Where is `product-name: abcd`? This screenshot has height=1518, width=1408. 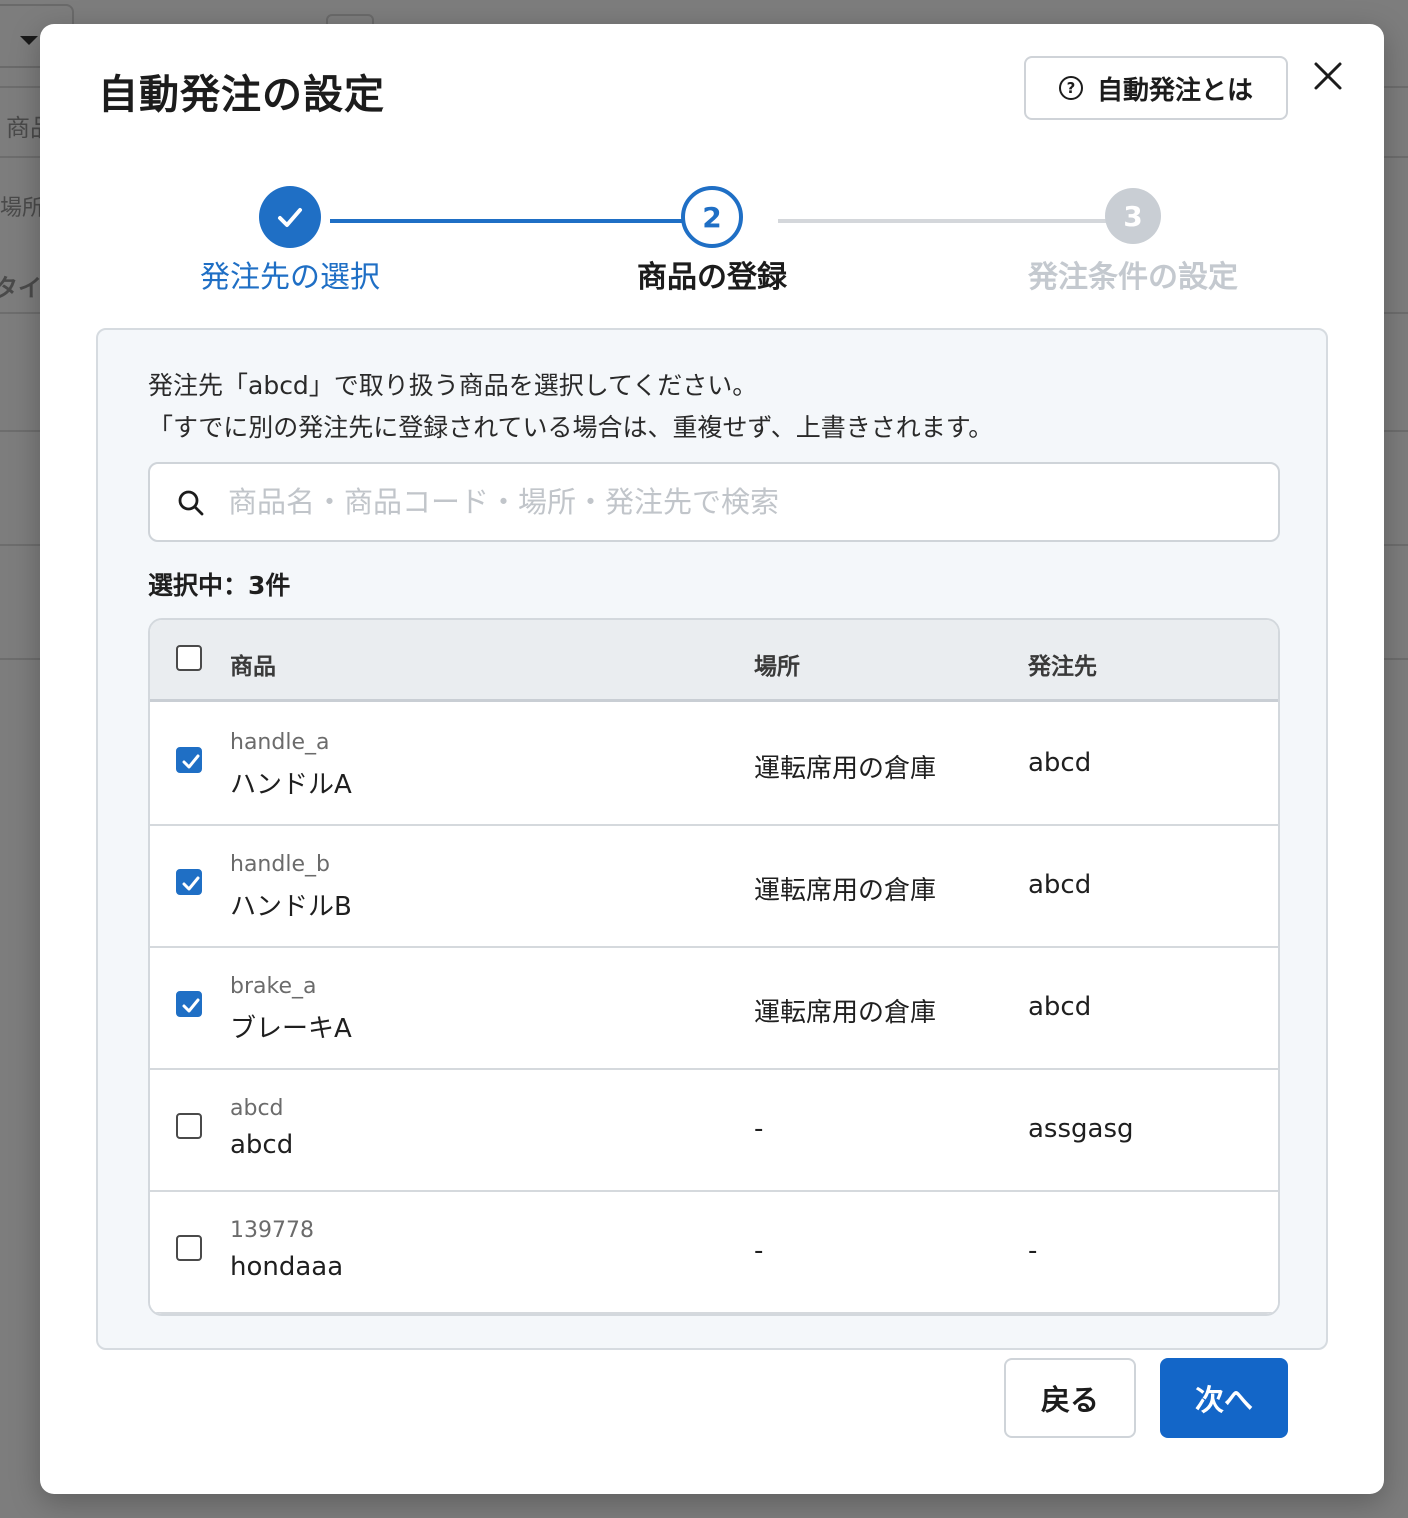 product-name: abcd is located at coordinates (262, 1145).